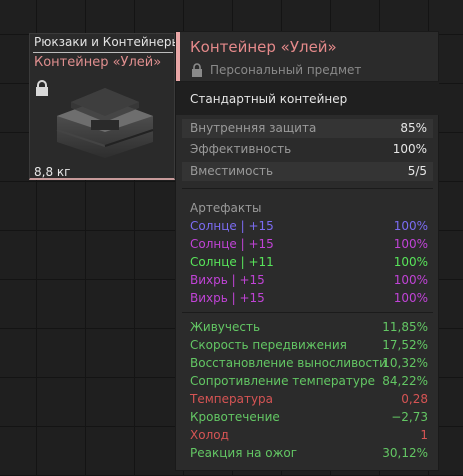 The image size is (463, 476). What do you see at coordinates (253, 128) in the screenshot?
I see `stat-label: Внутренняя защита` at bounding box center [253, 128].